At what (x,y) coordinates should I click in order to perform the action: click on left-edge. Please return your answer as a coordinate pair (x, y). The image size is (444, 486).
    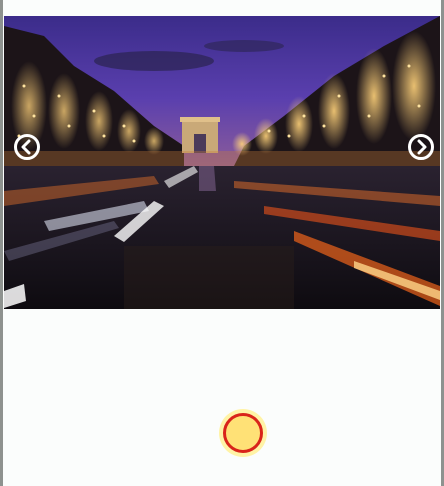
    Looking at the image, I should click on (1, 243).